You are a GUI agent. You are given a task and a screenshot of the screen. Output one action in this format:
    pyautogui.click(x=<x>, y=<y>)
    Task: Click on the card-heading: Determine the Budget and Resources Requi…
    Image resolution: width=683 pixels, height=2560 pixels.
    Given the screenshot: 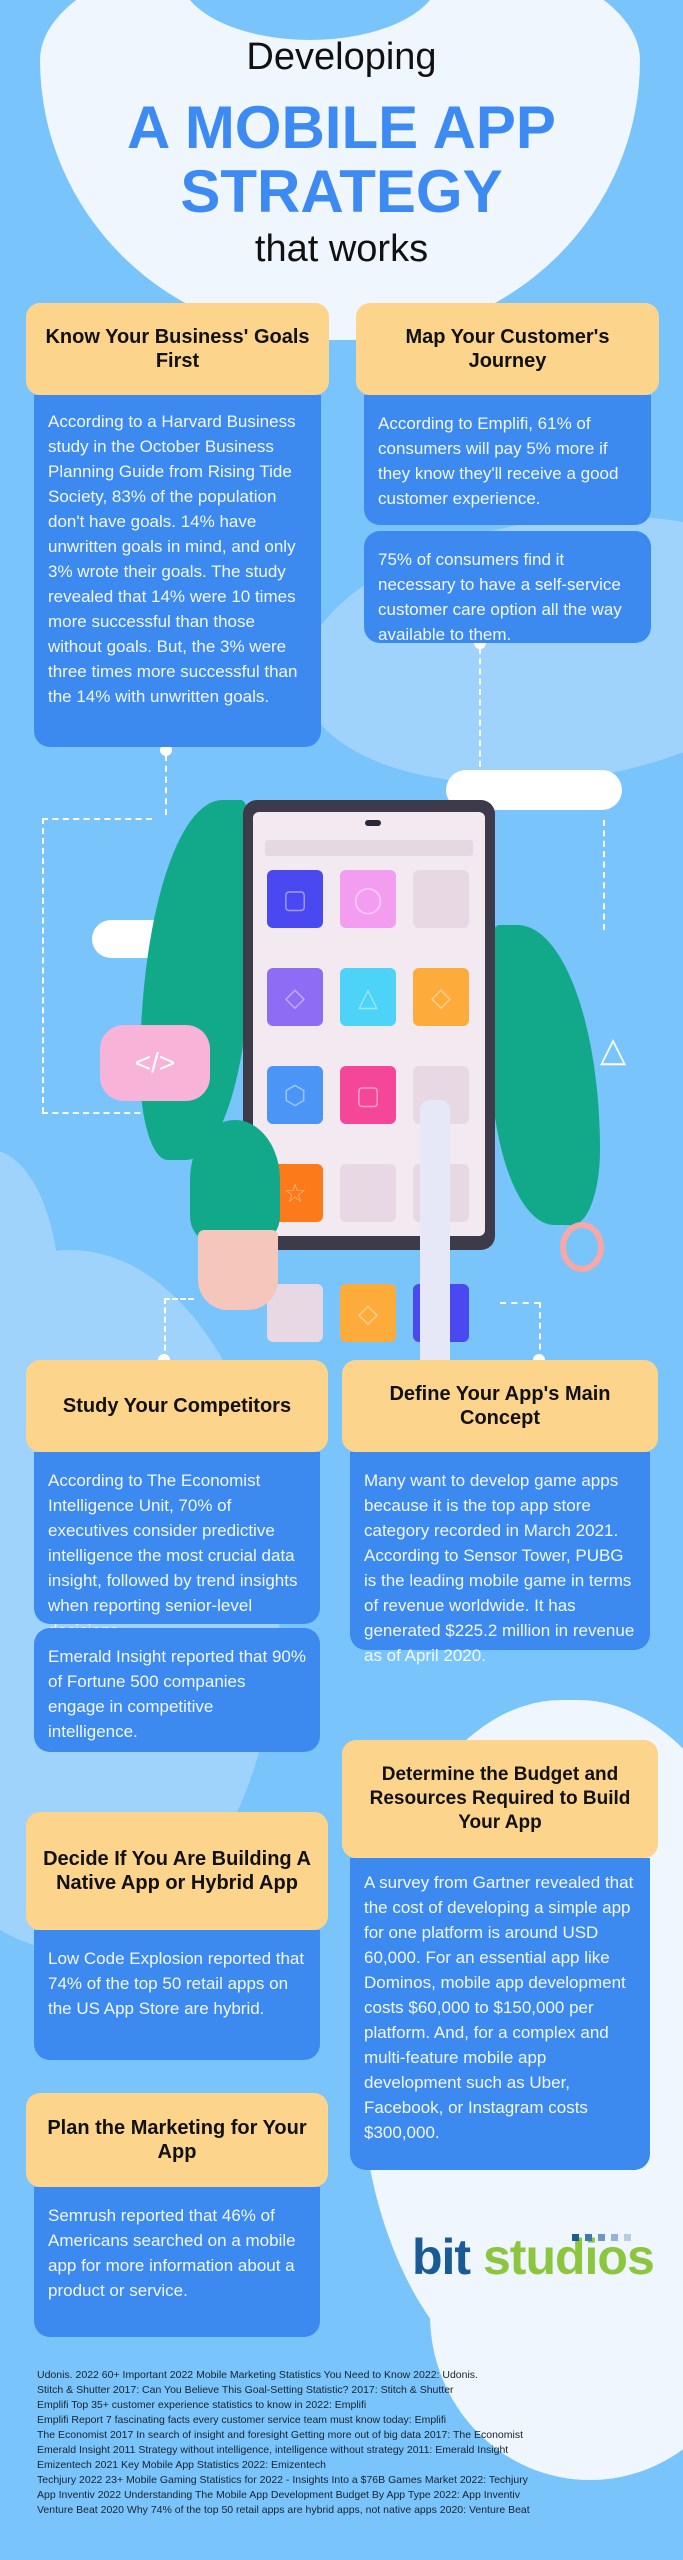 What is the action you would take?
    pyautogui.click(x=500, y=1799)
    